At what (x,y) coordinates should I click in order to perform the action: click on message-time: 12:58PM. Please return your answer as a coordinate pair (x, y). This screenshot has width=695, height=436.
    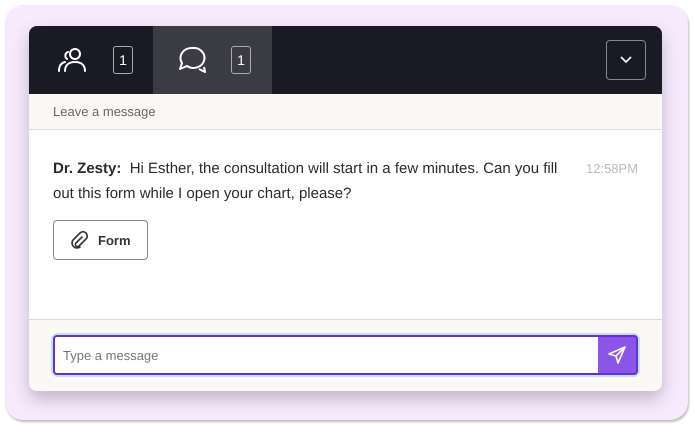
    Looking at the image, I should click on (612, 169).